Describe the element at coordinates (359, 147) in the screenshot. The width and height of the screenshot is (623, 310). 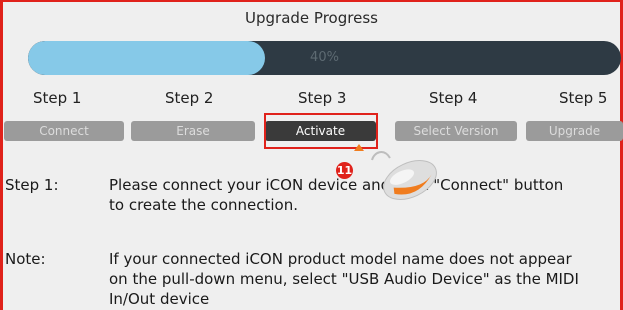
I see `pointer-arrow-icon` at that location.